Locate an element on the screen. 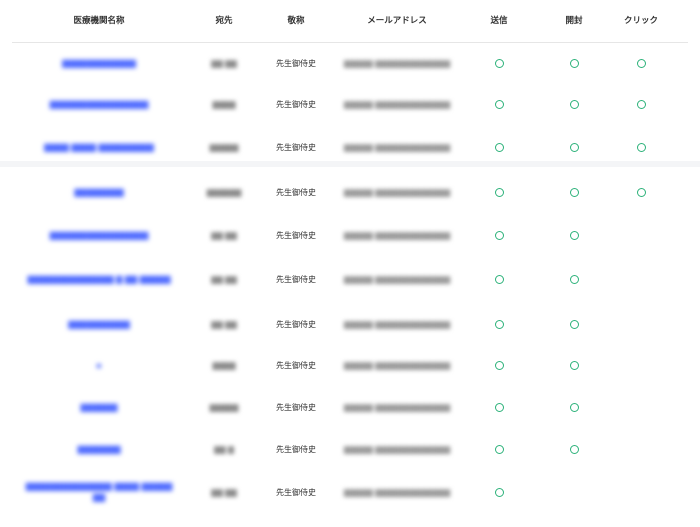 The height and width of the screenshot is (527, 700). recipient-name: ▇▇▇▇▇▇ is located at coordinates (224, 192).